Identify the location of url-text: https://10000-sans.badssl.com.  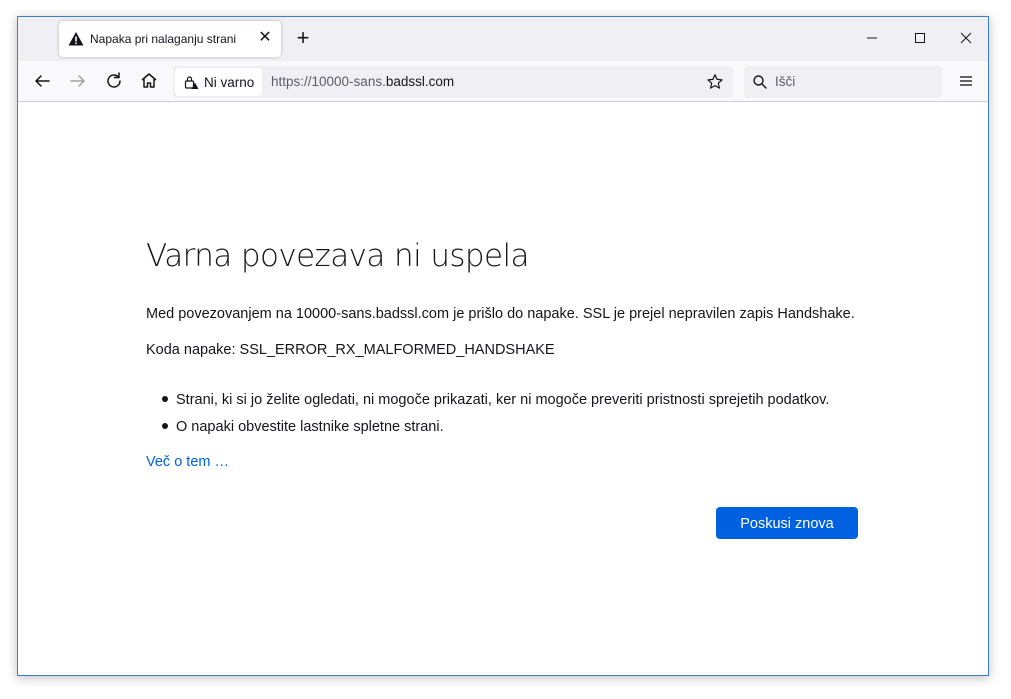
(362, 81).